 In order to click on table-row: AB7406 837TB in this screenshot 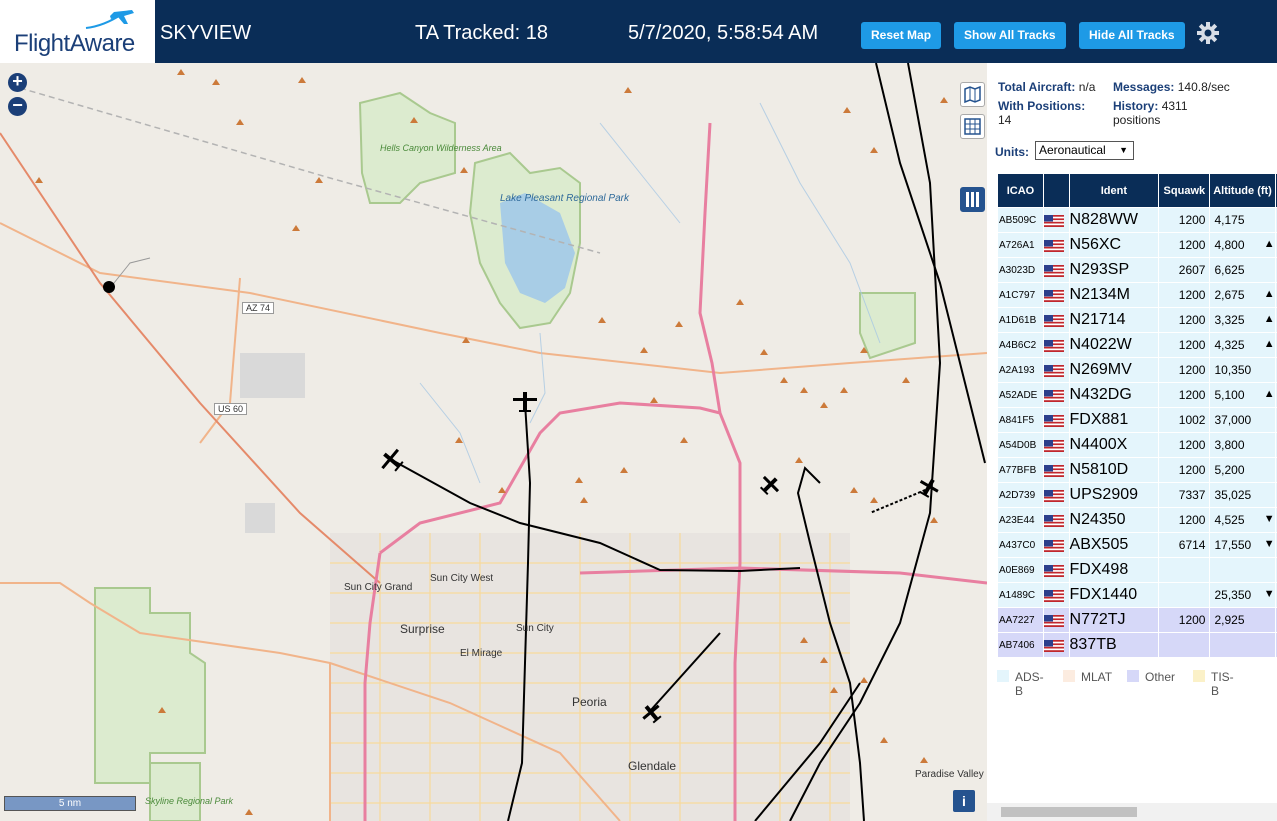, I will do `click(1137, 645)`.